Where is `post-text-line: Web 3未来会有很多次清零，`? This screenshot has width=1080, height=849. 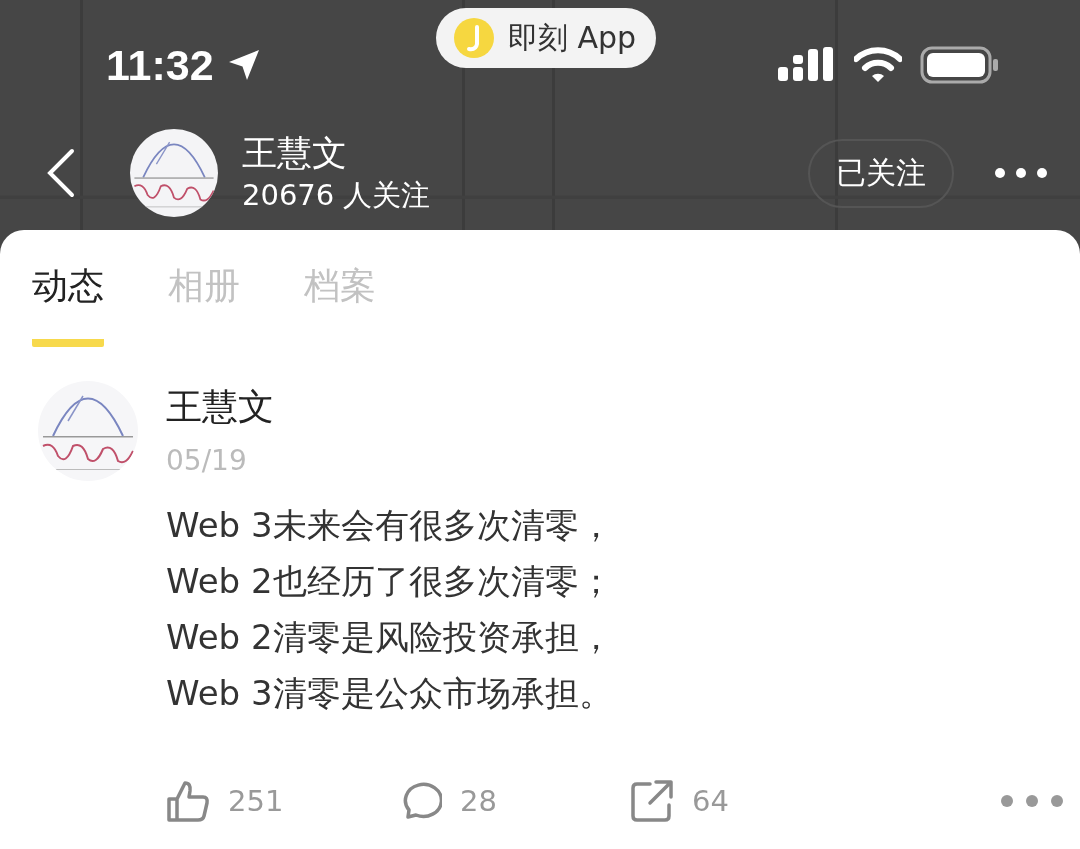
post-text-line: Web 3未来会有很多次清零， is located at coordinates (389, 525).